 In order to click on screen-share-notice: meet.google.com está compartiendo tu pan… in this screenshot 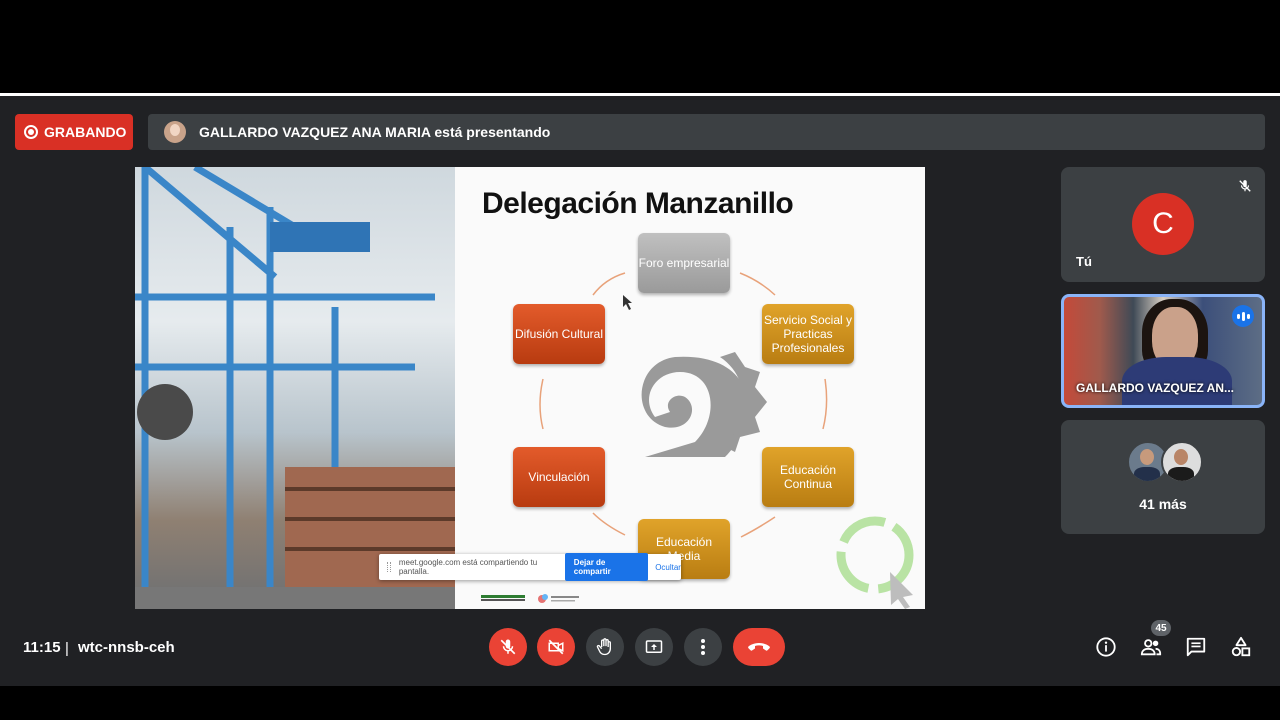, I will do `click(530, 567)`.